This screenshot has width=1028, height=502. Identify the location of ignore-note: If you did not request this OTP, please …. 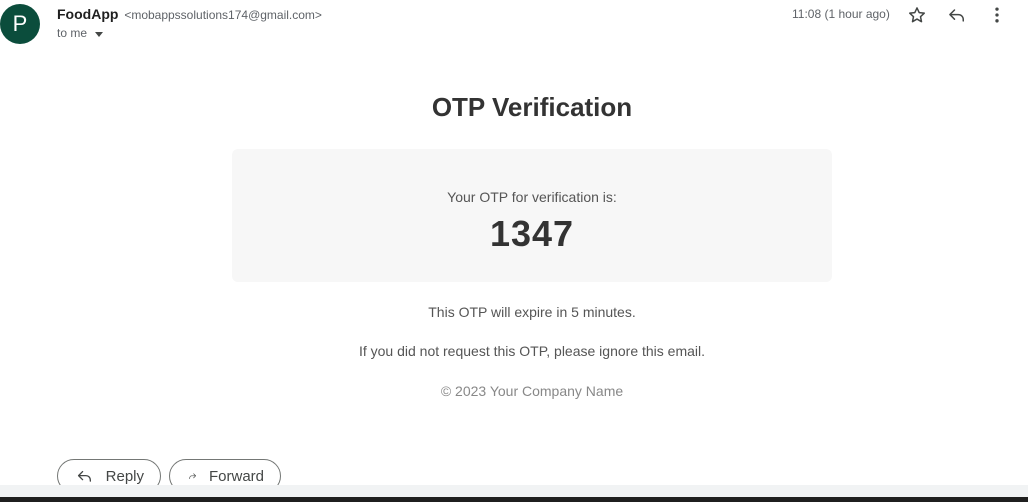
(532, 351).